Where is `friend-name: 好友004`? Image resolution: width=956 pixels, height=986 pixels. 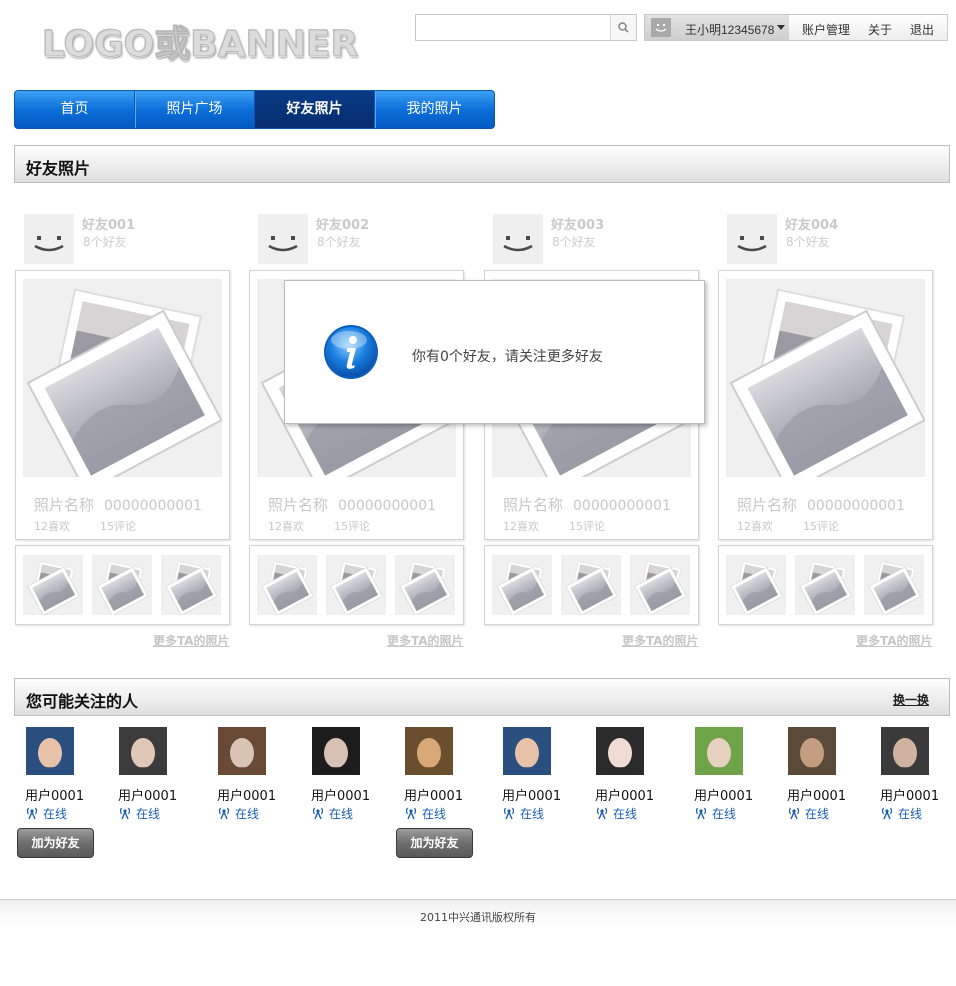
friend-name: 好友004 is located at coordinates (811, 223).